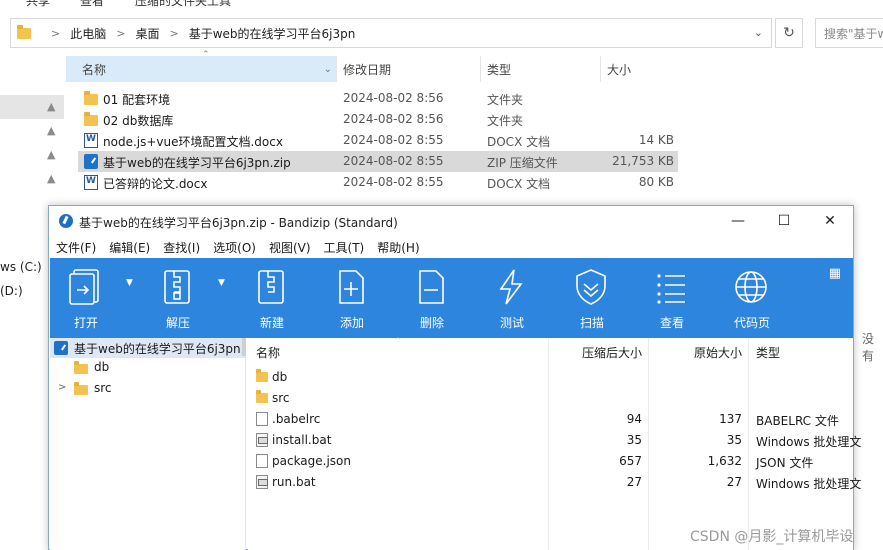 Image resolution: width=883 pixels, height=550 pixels. Describe the element at coordinates (92, 4) in the screenshot. I see `ribbon-tab-view: 查看` at that location.